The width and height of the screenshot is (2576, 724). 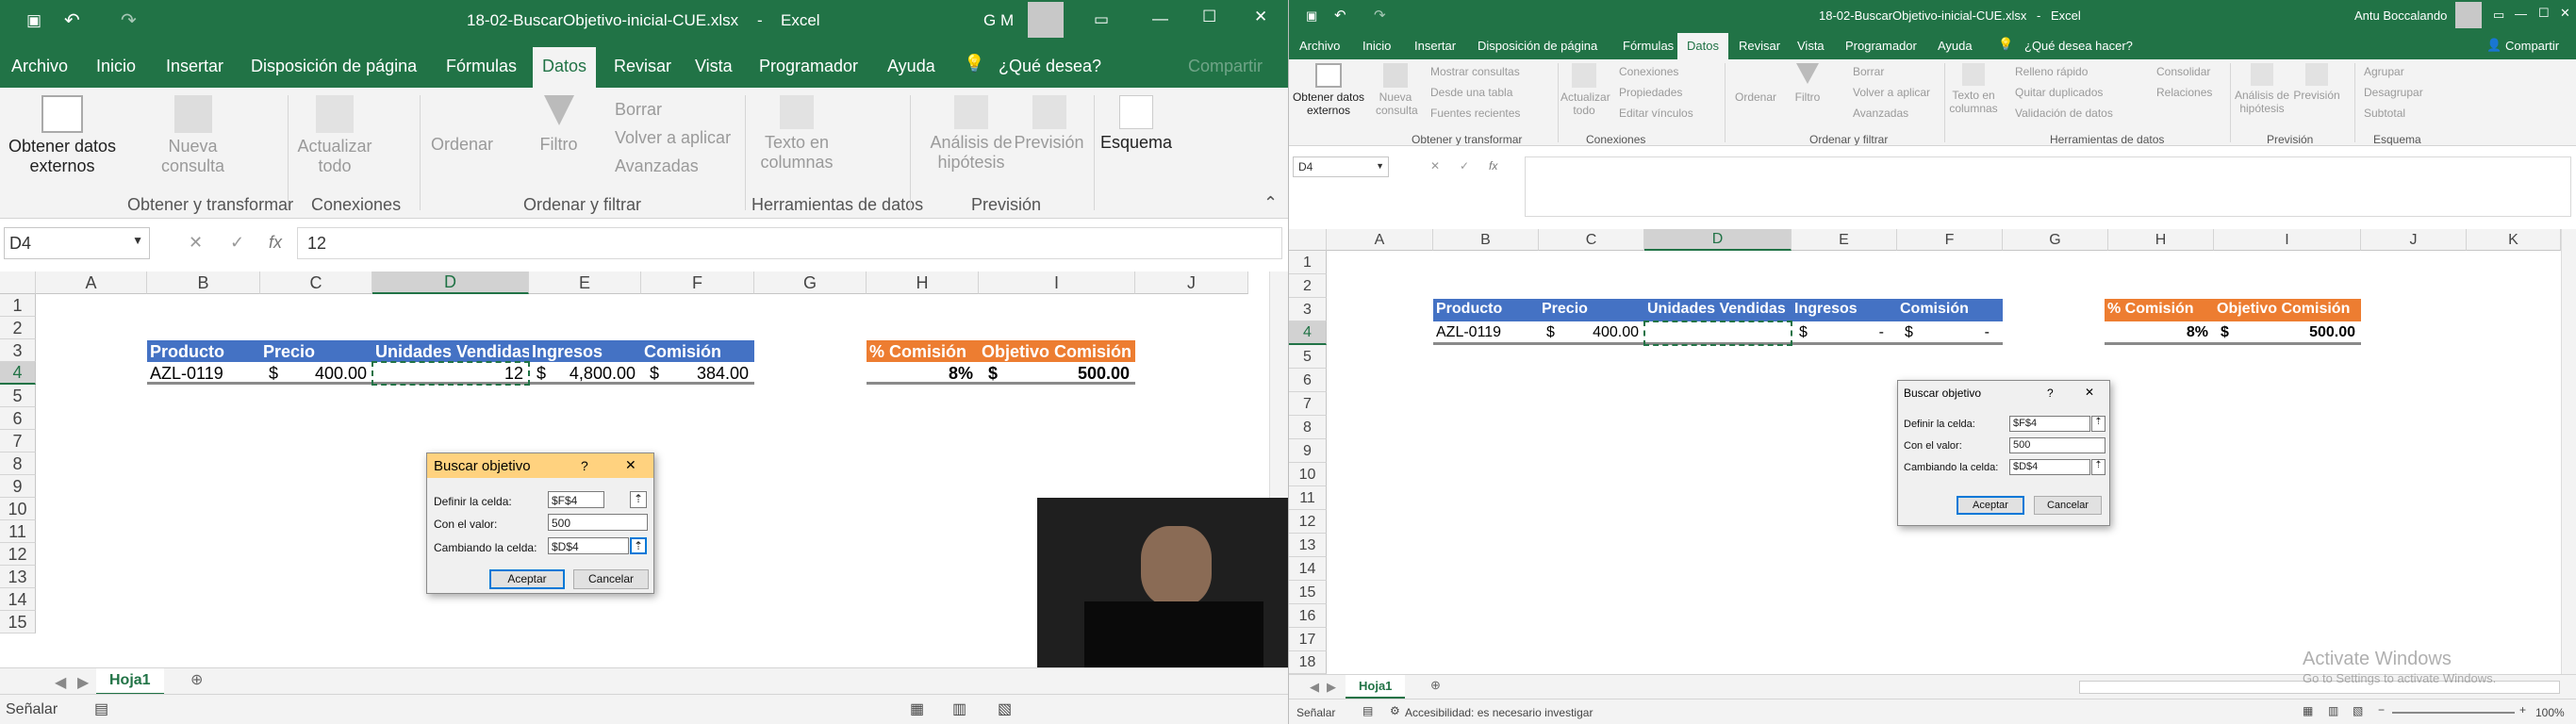 What do you see at coordinates (1101, 19) in the screenshot?
I see `ribbon-options-icon: ▭` at bounding box center [1101, 19].